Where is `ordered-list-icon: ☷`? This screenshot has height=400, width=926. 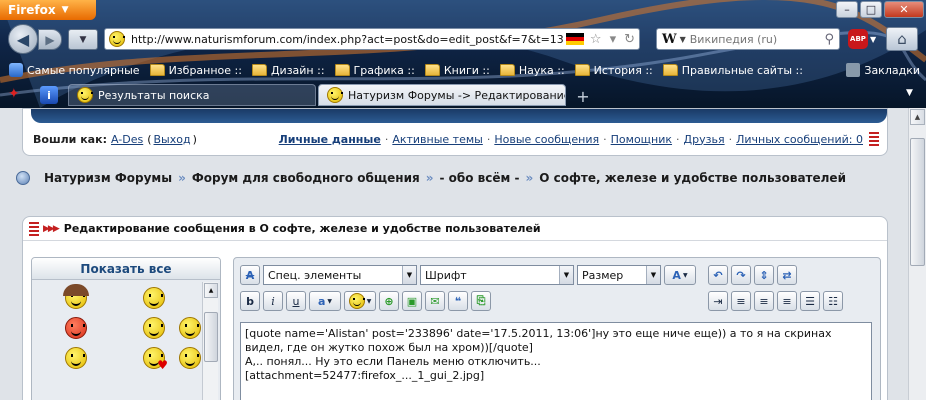 ordered-list-icon: ☷ is located at coordinates (833, 301).